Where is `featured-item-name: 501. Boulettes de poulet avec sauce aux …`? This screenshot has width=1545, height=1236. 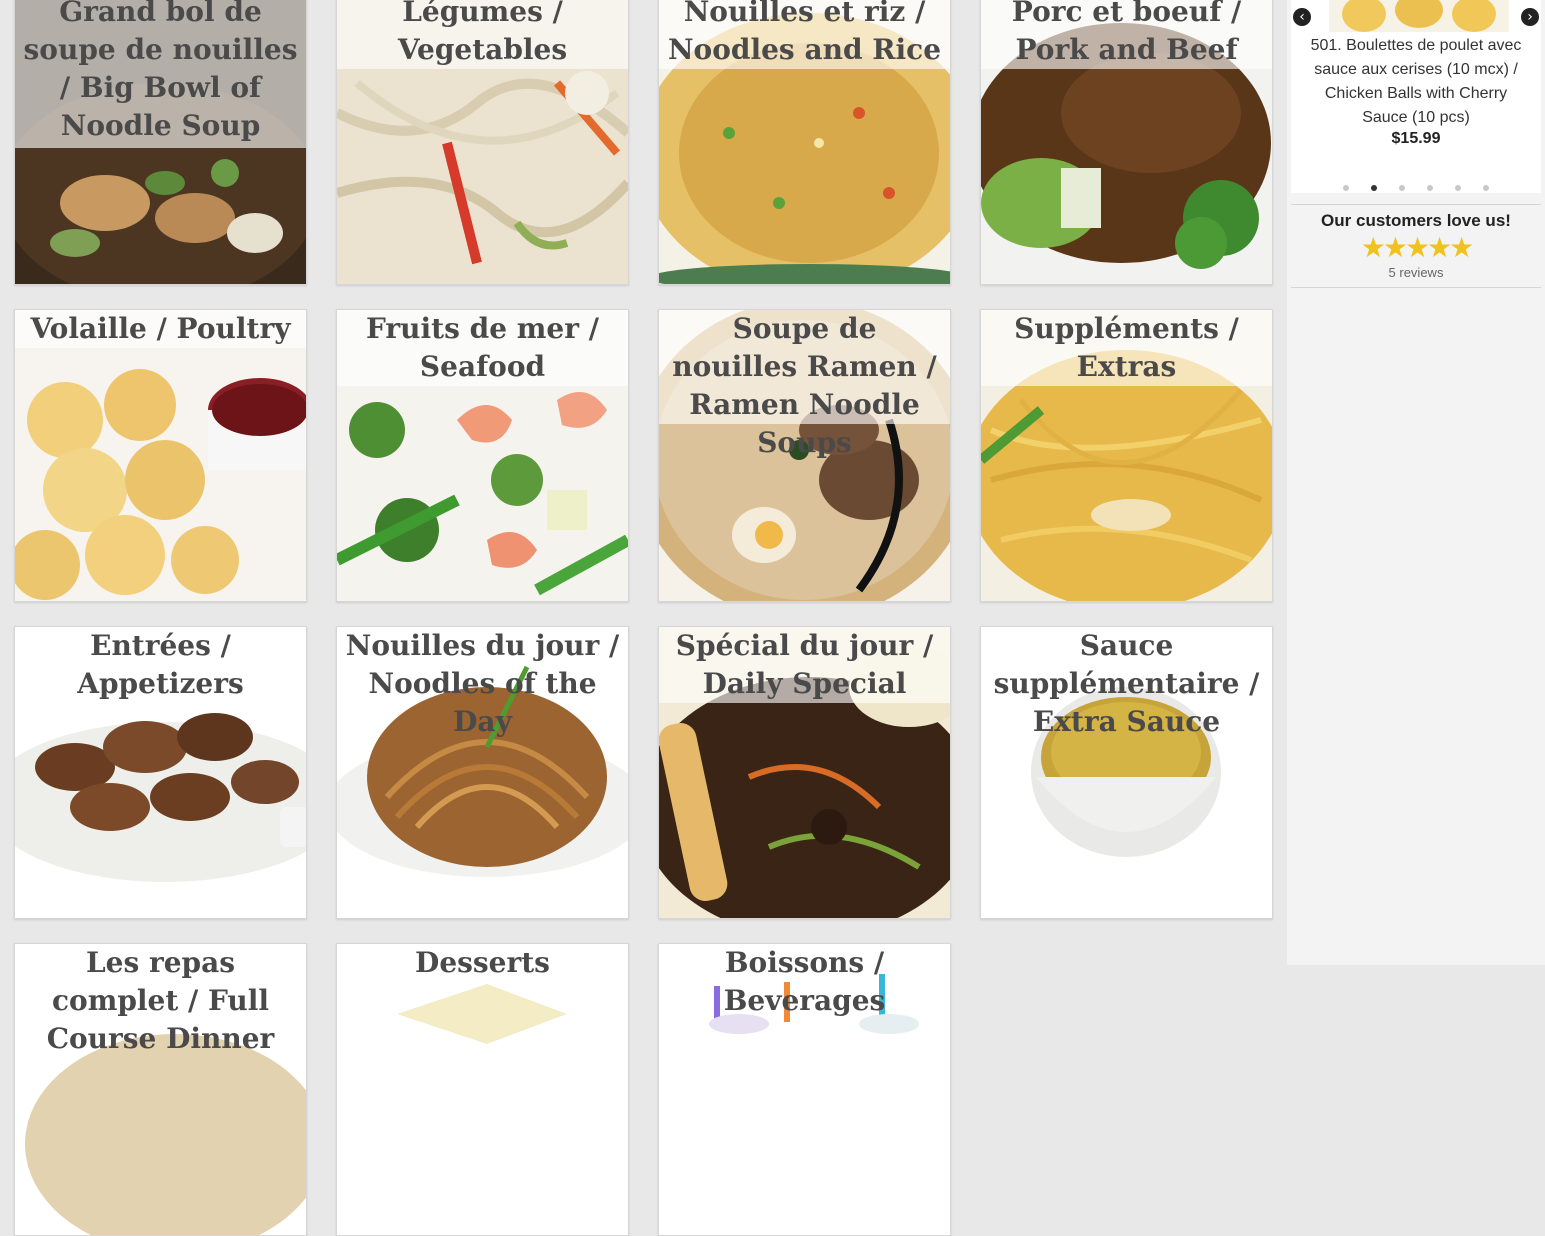 featured-item-name: 501. Boulettes de poulet avec sauce aux … is located at coordinates (1416, 82).